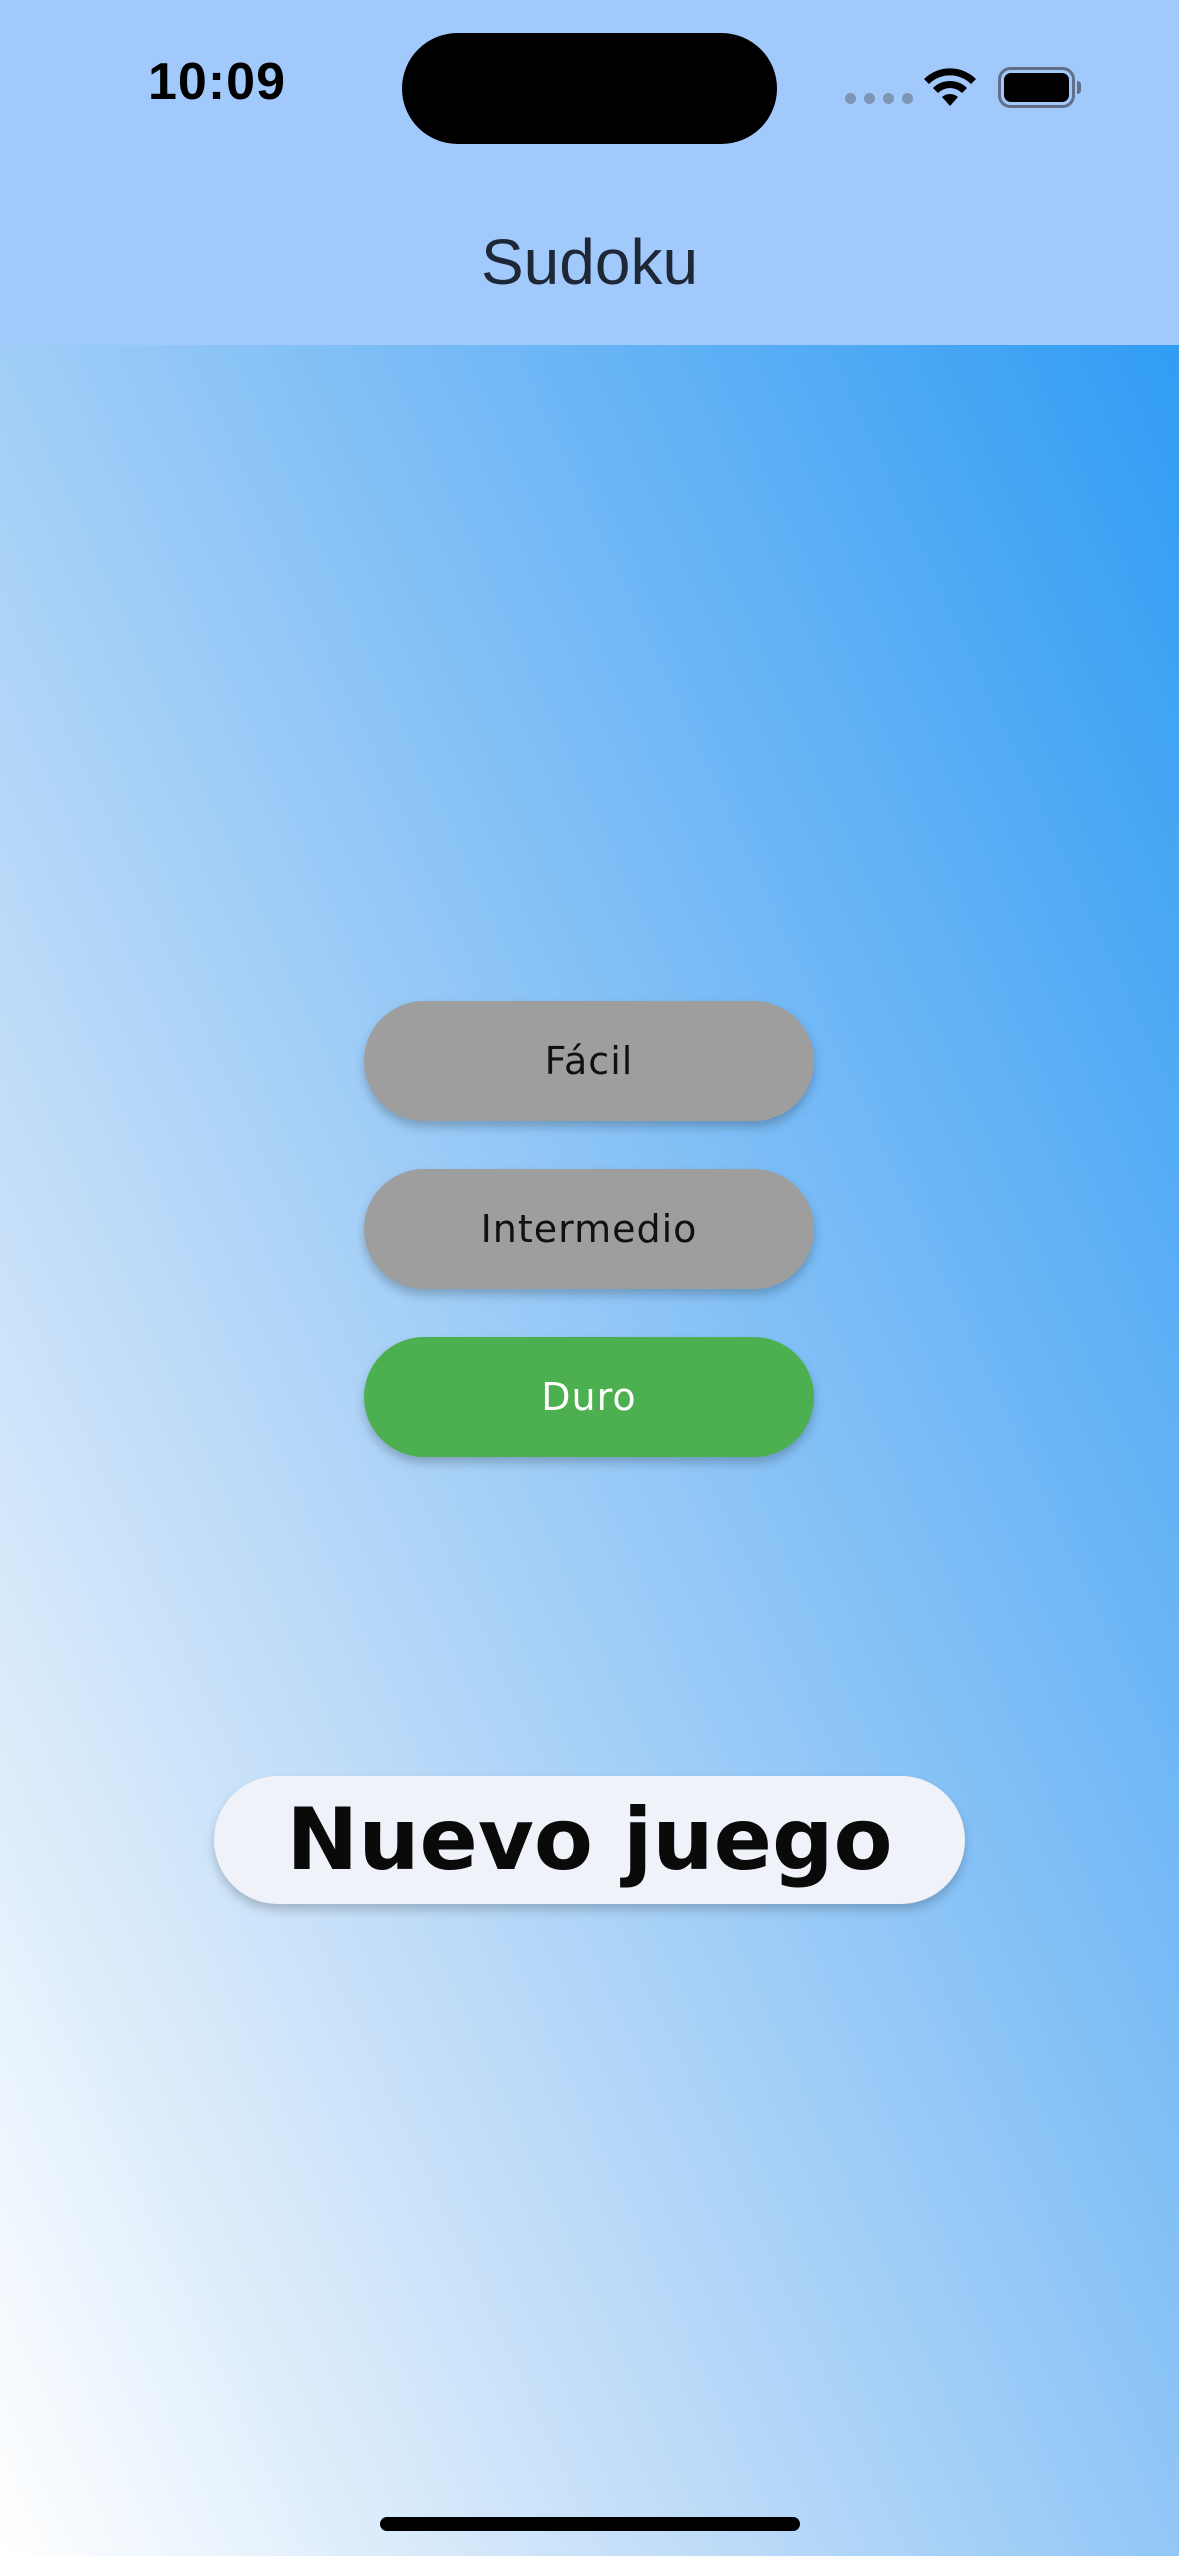 The width and height of the screenshot is (1179, 2556). What do you see at coordinates (950, 87) in the screenshot?
I see `wifi-icon` at bounding box center [950, 87].